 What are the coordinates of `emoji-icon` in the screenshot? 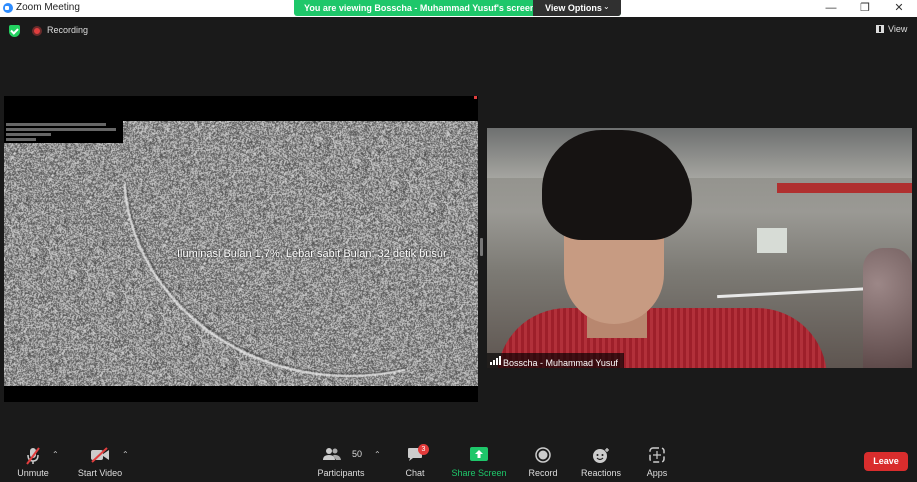 It's located at (601, 455).